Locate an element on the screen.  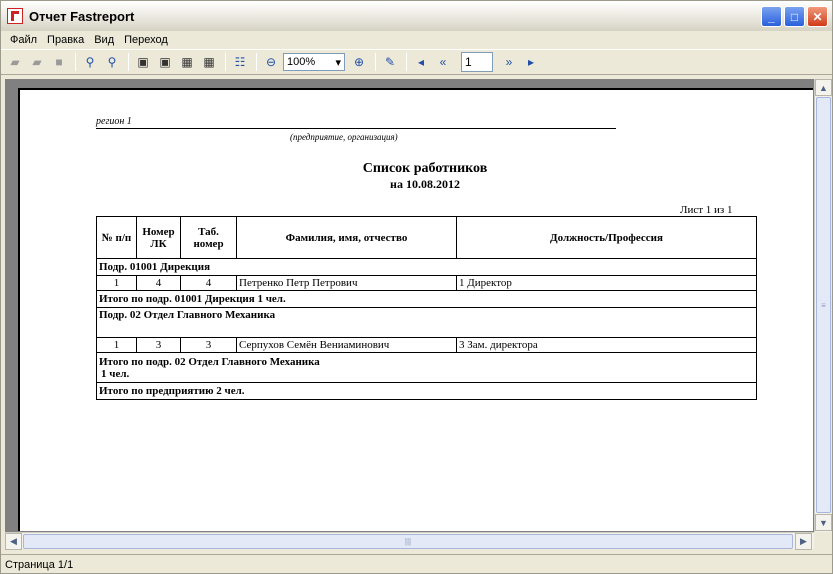
find-icon: ⚲ is located at coordinates (90, 62).